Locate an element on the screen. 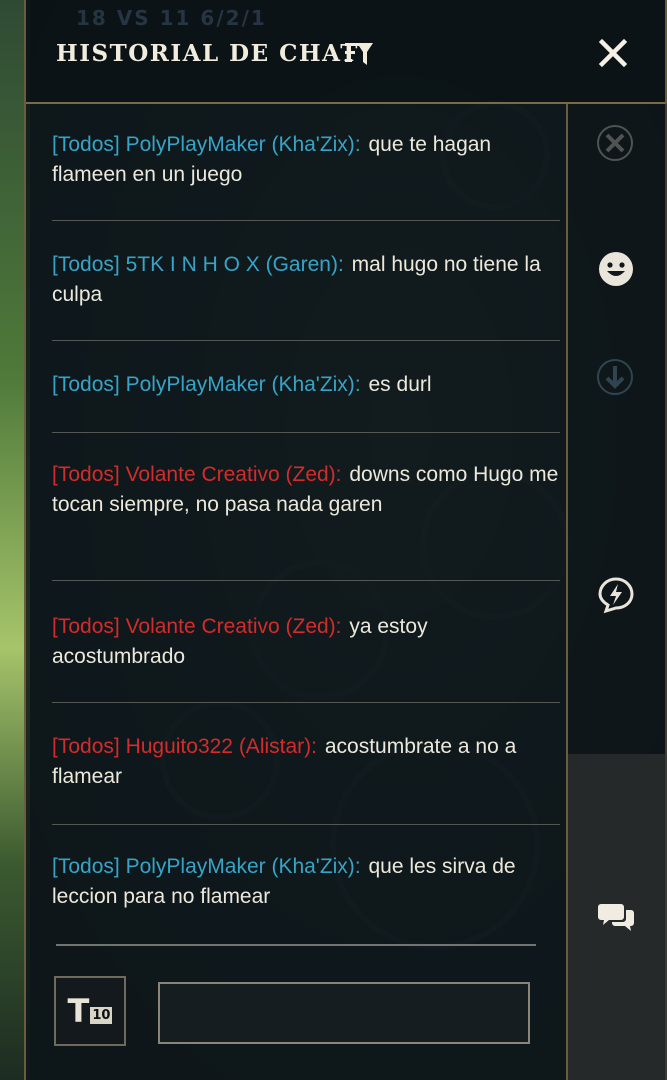 This screenshot has width=667, height=1080. chat-history-header: 18 VS 11 6/2/1 HISTORIAL DE CHAT is located at coordinates (345, 52).